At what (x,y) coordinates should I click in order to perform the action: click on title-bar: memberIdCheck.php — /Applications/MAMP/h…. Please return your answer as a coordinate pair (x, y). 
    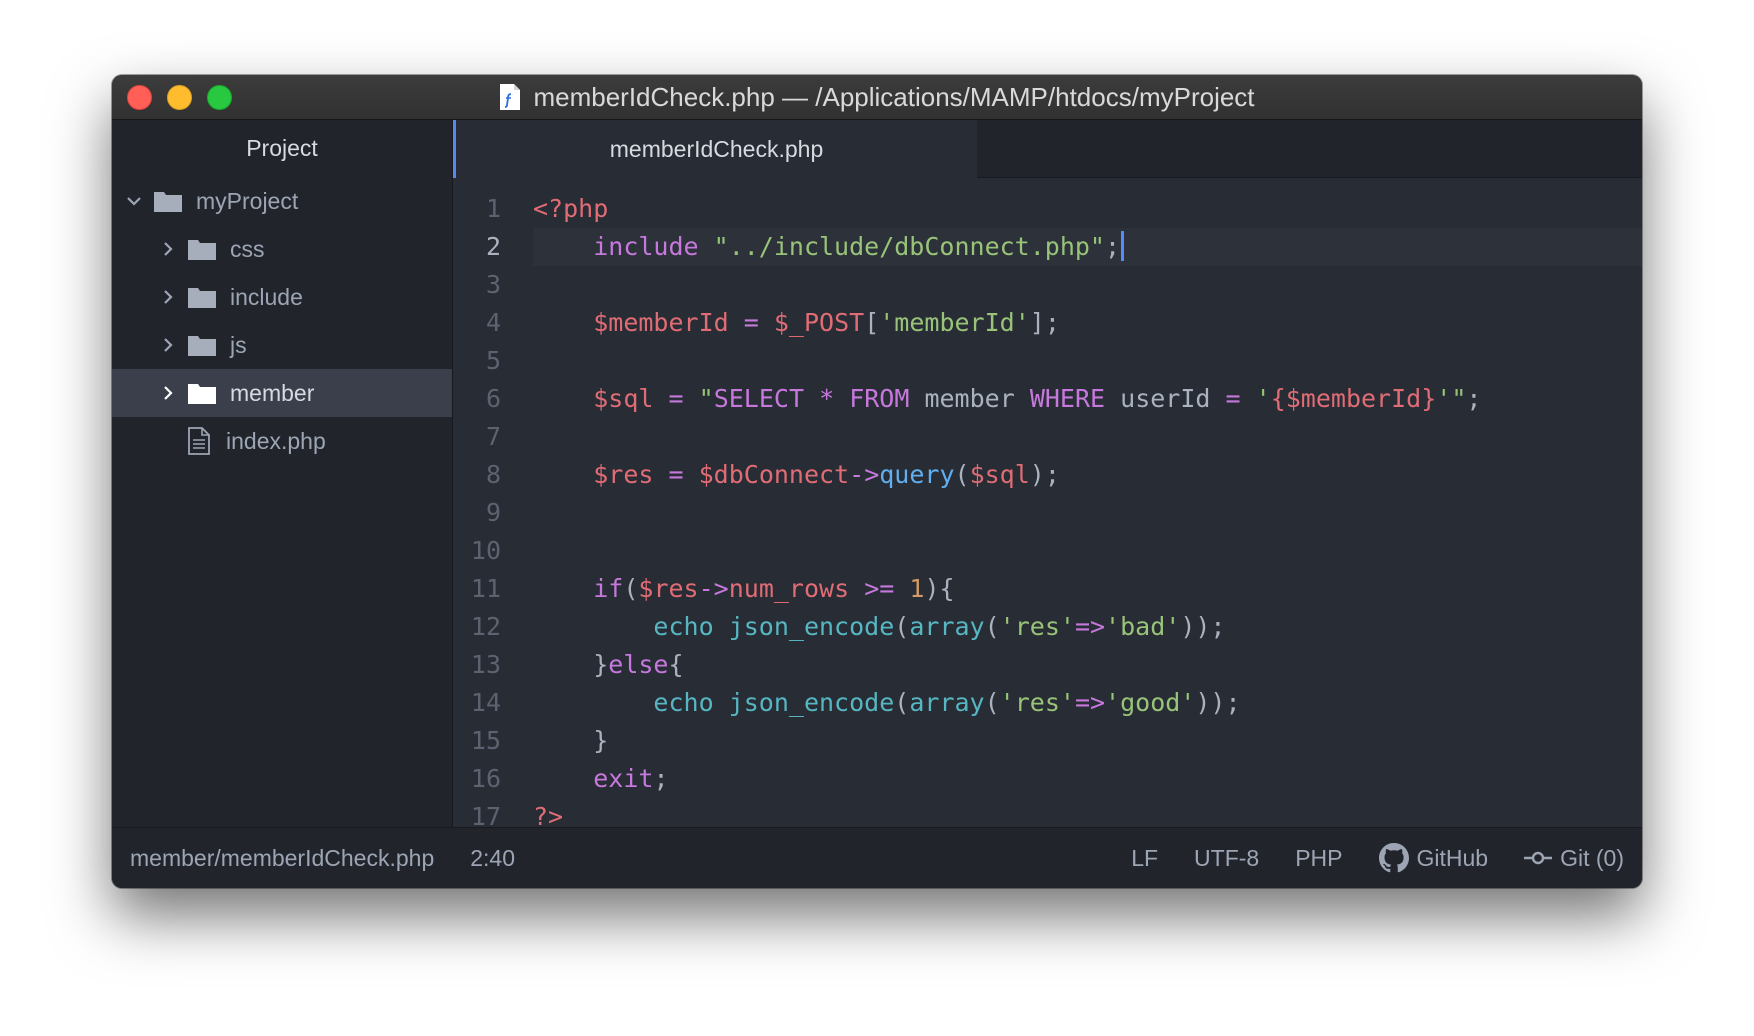
    Looking at the image, I should click on (877, 97).